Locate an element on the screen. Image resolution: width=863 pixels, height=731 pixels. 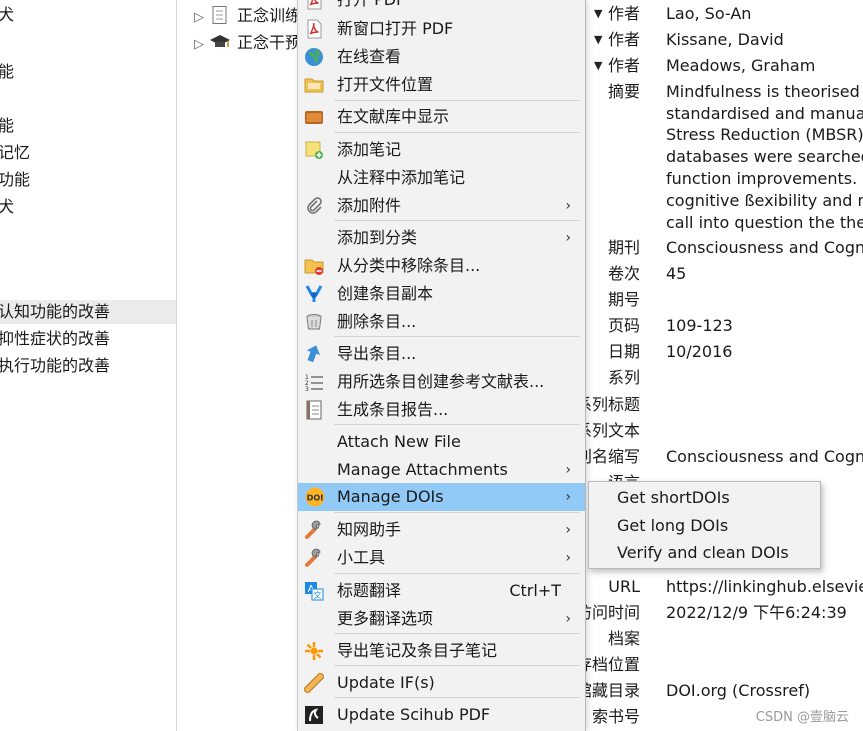
items-tree-pane: ▷ 正念训练 ▷ 正念干预 is located at coordinates (237, 365).